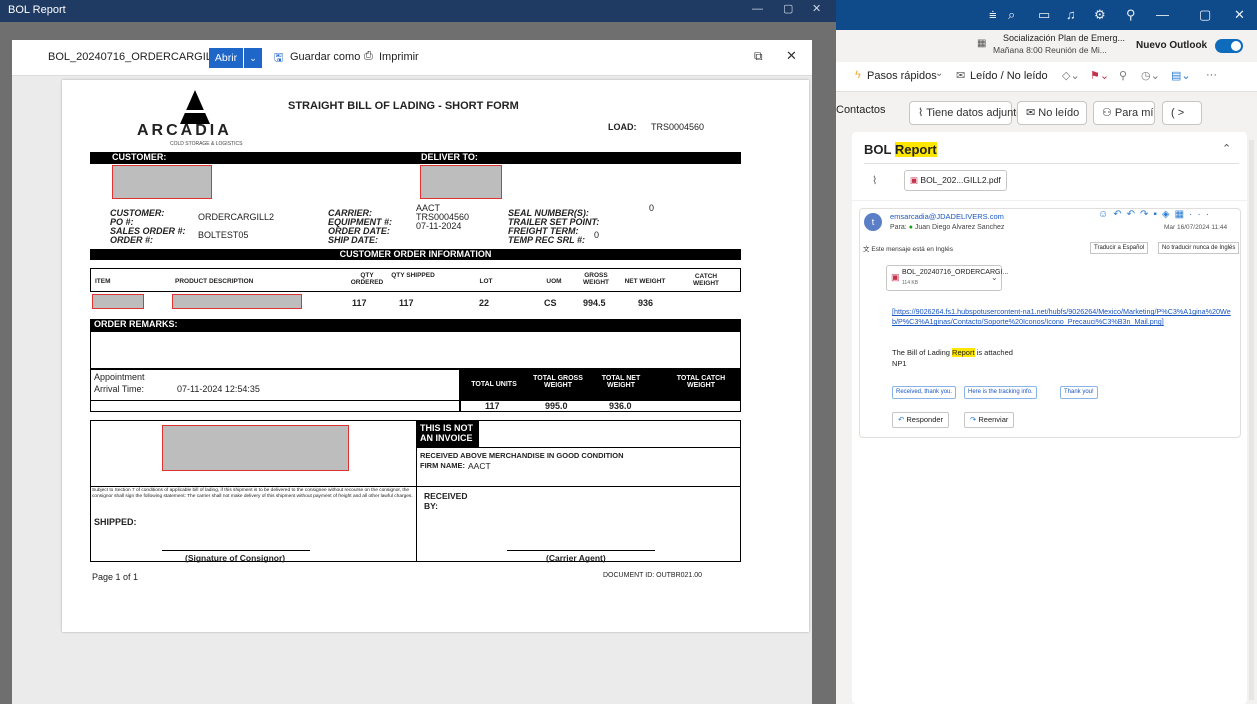 This screenshot has height=704, width=1257. Describe the element at coordinates (1124, 113) in the screenshot. I see `filter-to-me: ⚇ Para mí` at that location.